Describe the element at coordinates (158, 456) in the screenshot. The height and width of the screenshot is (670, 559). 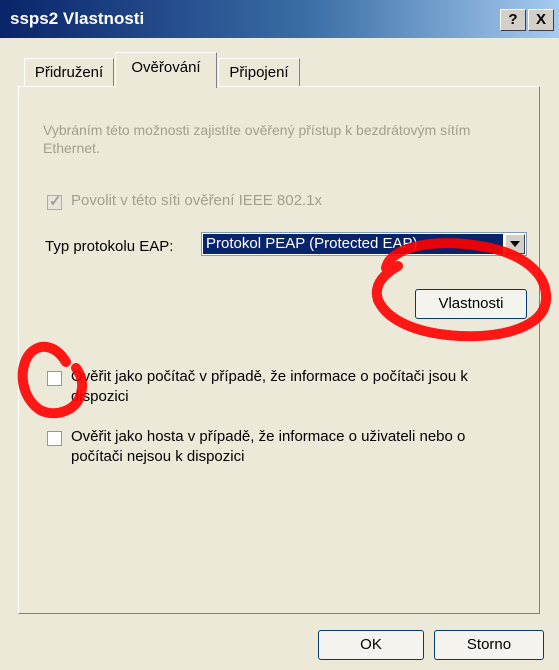
I see `auth-as-guest-label-line2: počítači nejsou k dispozici` at that location.